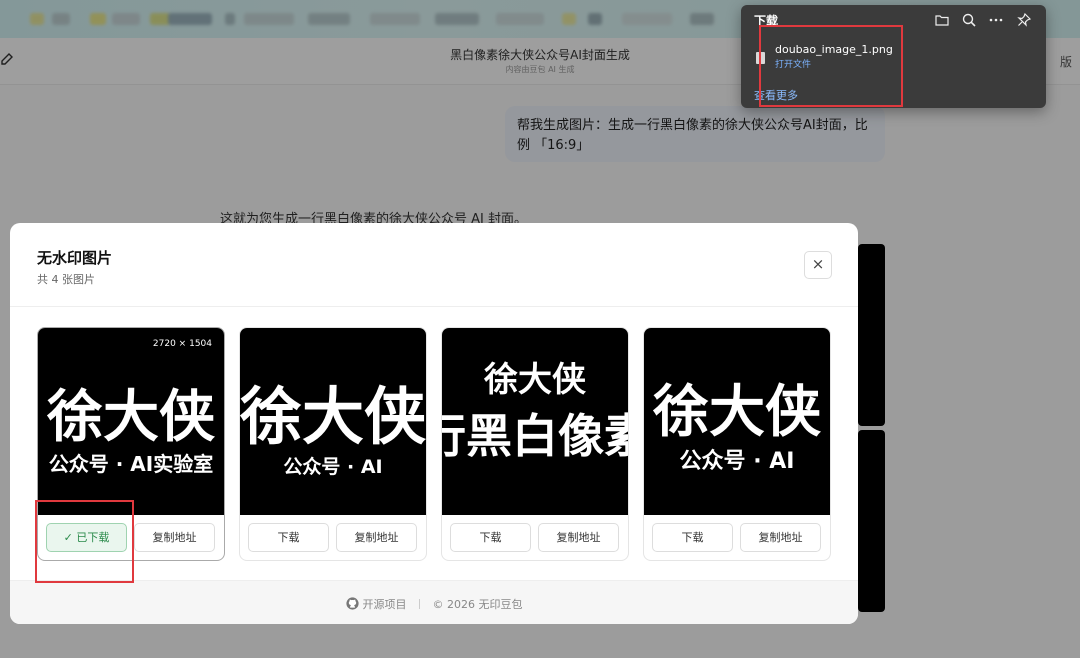 This screenshot has height=658, width=1080. I want to click on pixel-cover-image: 徐大侠 公众号 · AI实验室 2720 × 1504, so click(131, 421).